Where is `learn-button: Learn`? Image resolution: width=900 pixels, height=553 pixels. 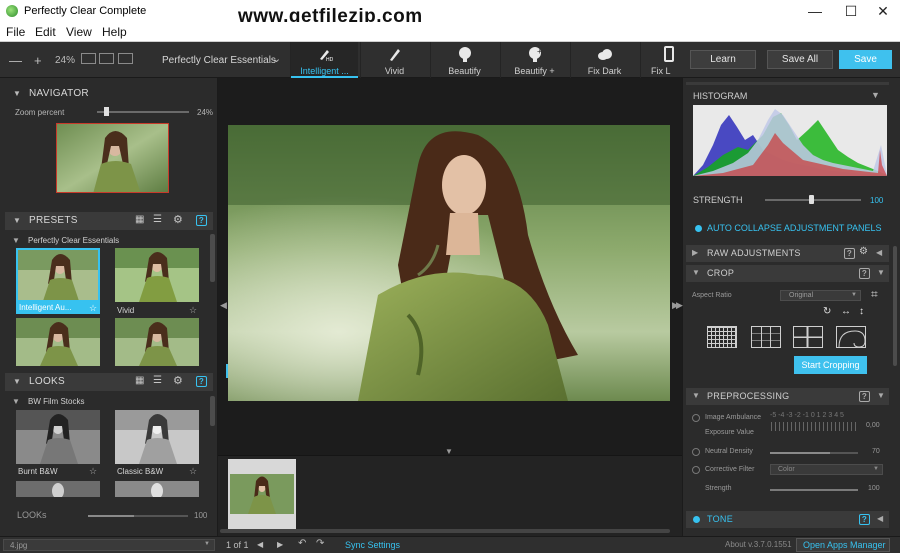 learn-button: Learn is located at coordinates (723, 59).